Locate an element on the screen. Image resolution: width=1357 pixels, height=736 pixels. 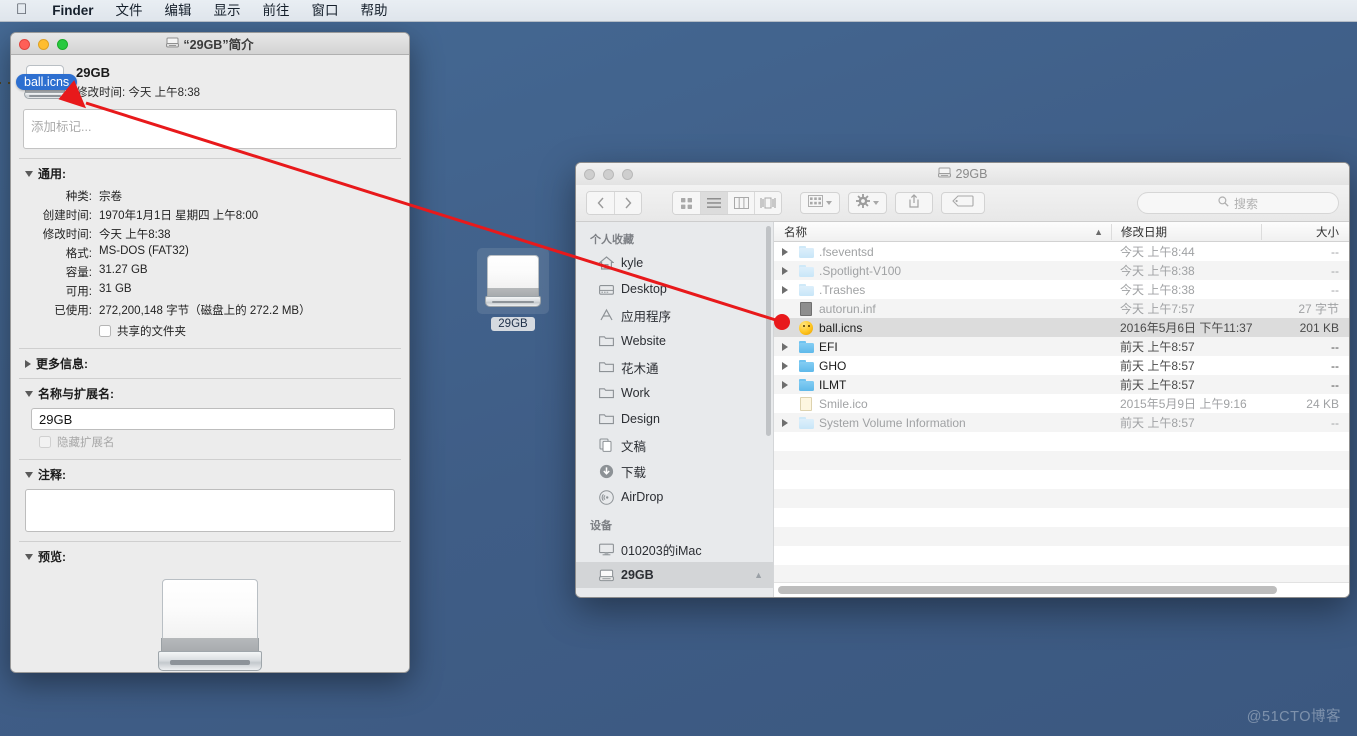
name-input: 29GB is located at coordinates (213, 419).